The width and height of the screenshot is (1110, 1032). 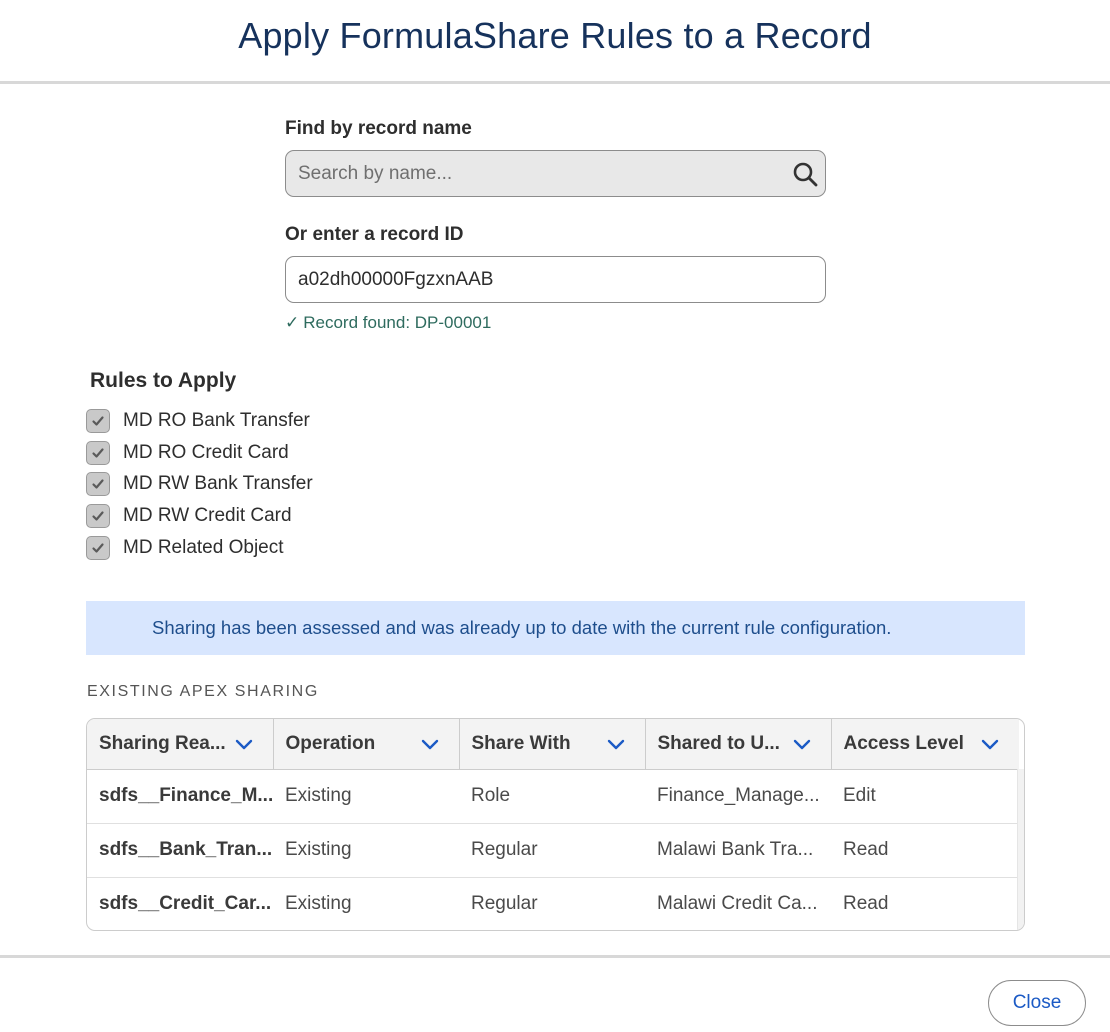 I want to click on rule-item: MD RO Credit Card, so click(x=199, y=453).